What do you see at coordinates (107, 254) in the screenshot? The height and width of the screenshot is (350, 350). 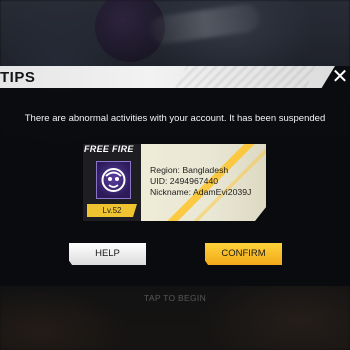 I see `help-button: HELP` at bounding box center [107, 254].